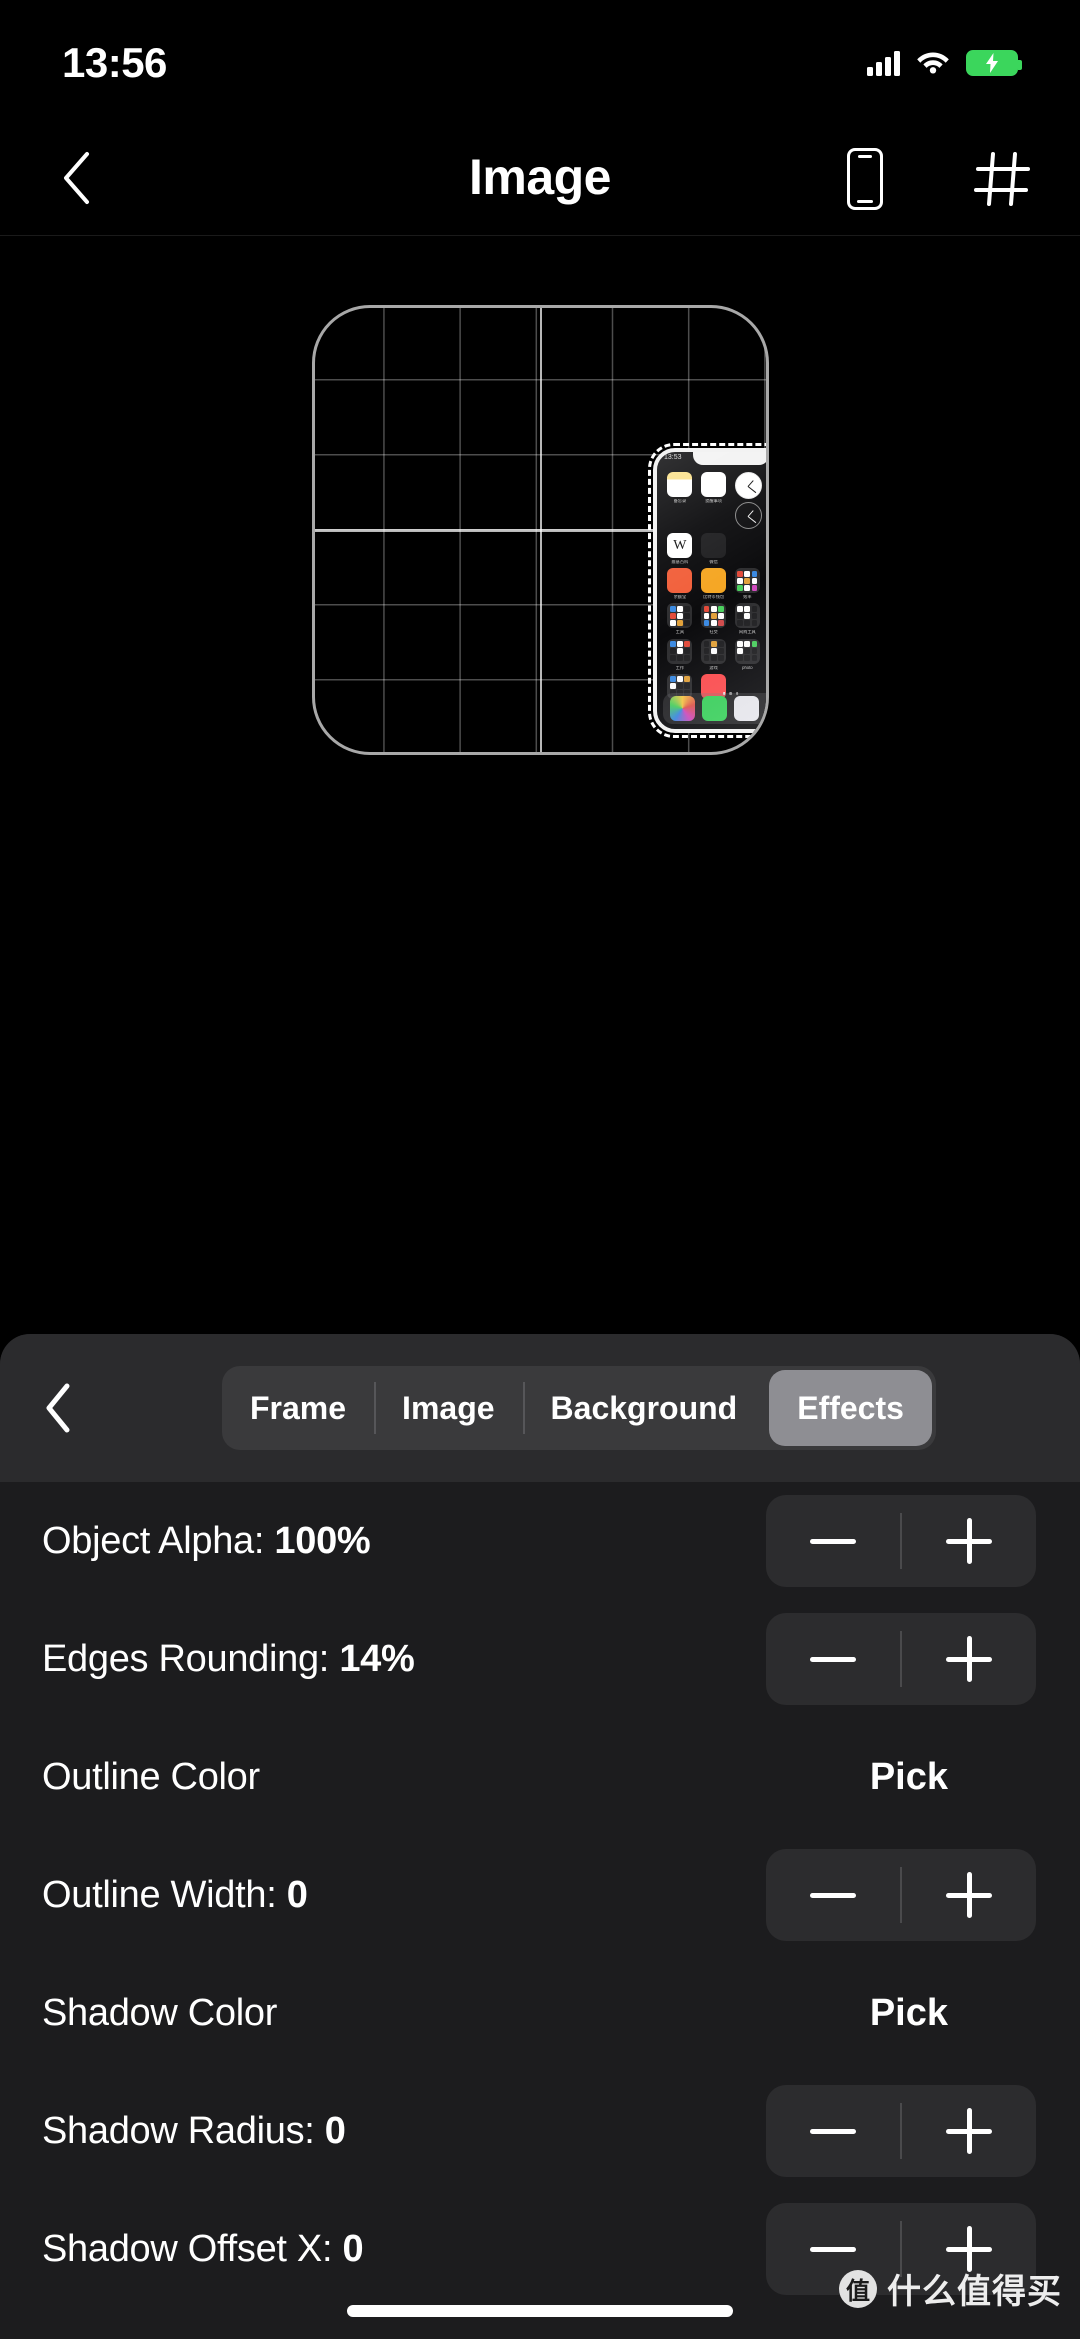  What do you see at coordinates (953, 2013) in the screenshot?
I see `shadow-color-pick-button: Pick` at bounding box center [953, 2013].